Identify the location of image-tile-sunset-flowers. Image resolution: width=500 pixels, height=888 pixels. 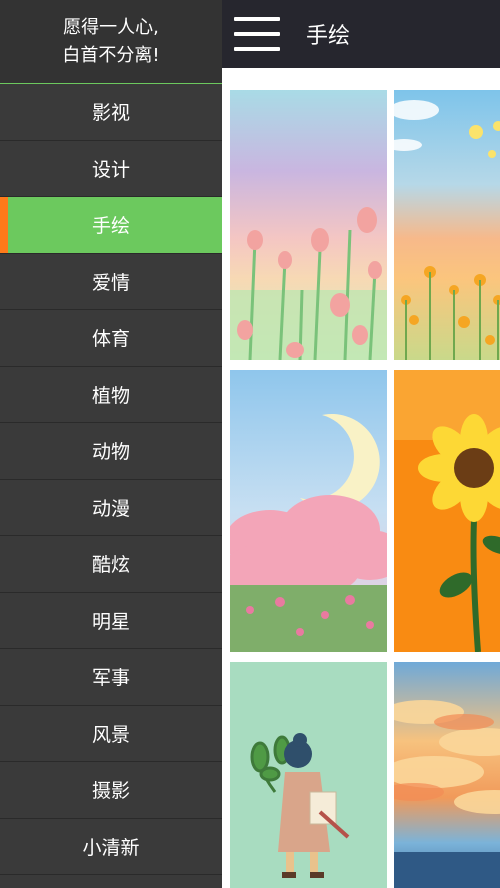
(447, 225).